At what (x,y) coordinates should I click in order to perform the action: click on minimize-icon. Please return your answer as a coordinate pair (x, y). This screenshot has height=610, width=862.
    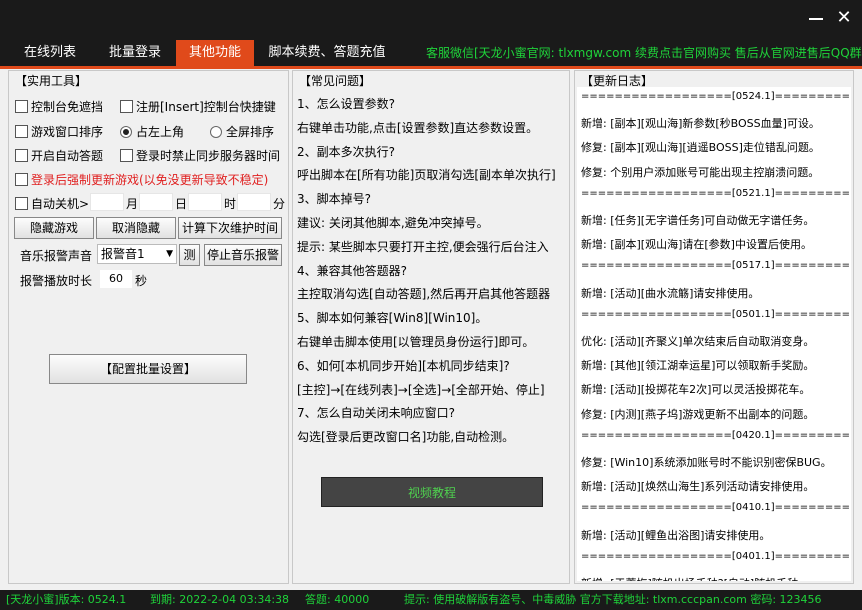
    Looking at the image, I should click on (816, 19).